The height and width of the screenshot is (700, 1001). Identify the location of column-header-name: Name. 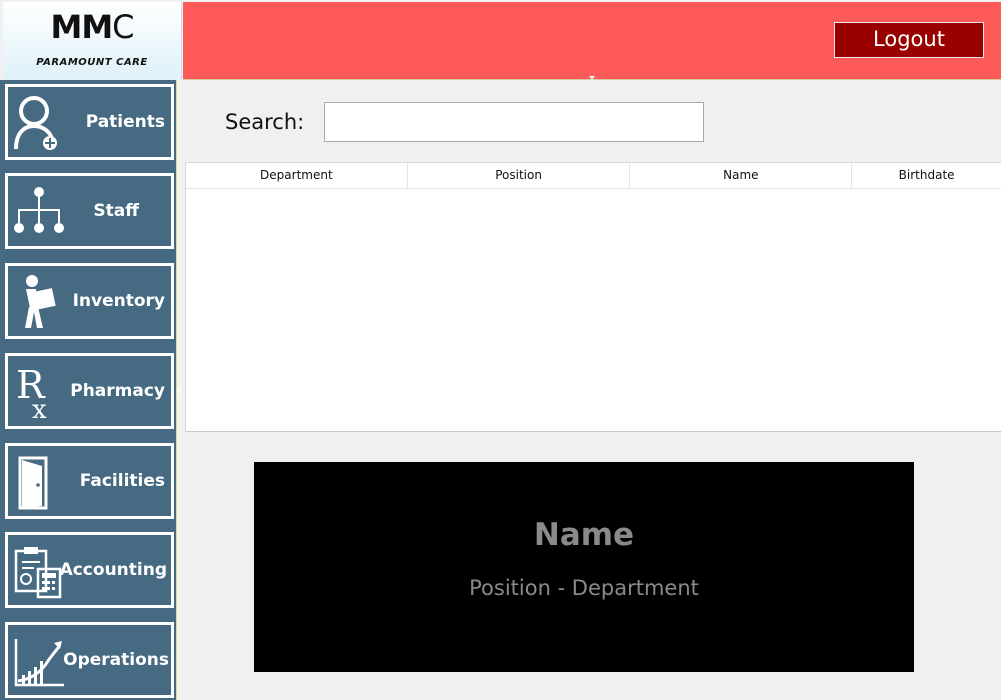
(741, 175).